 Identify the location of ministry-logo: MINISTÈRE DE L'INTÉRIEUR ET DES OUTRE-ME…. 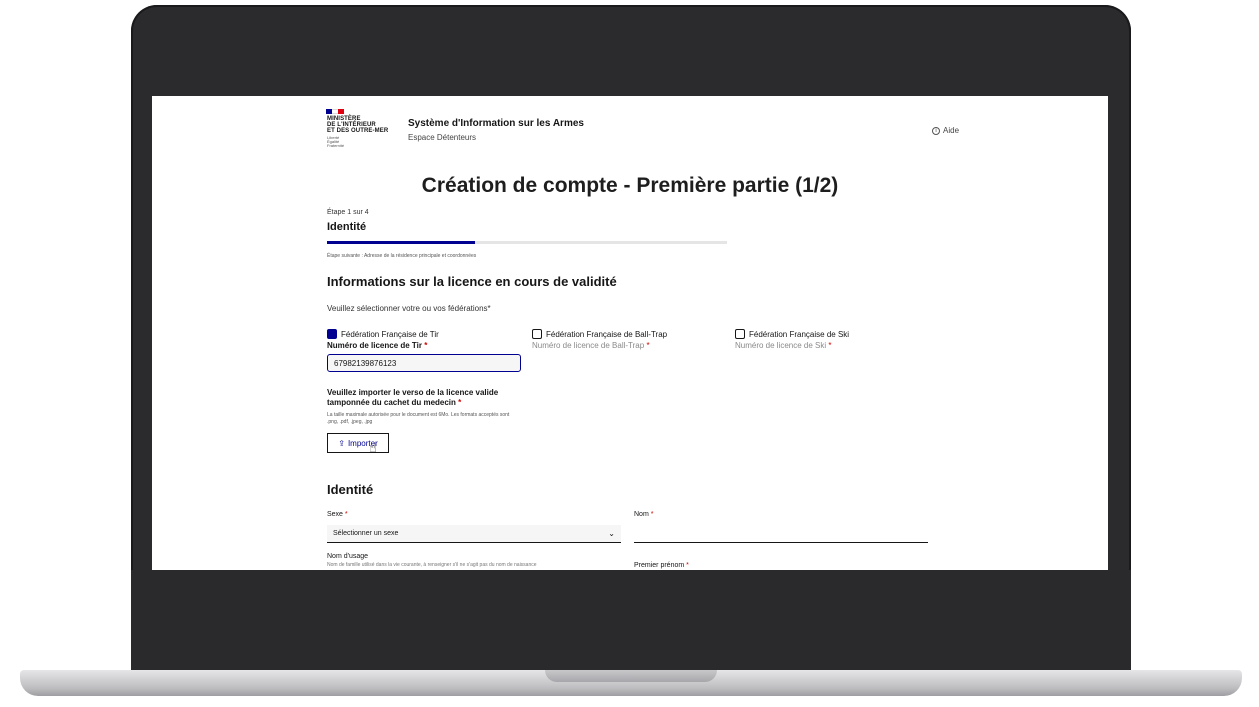
(357, 125).